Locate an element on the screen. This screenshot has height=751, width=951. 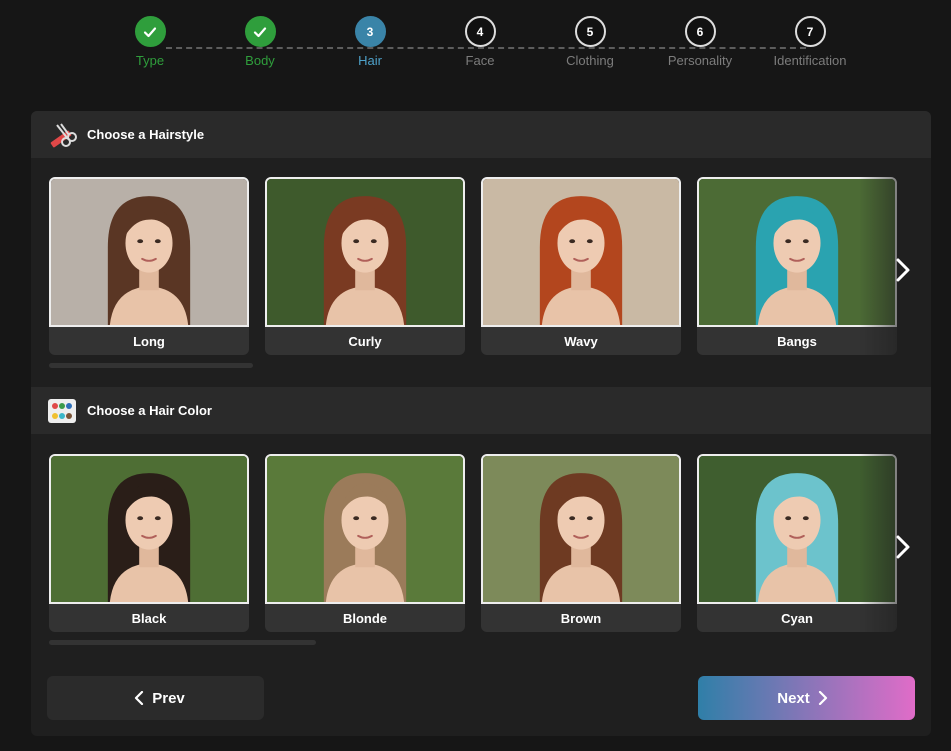
hairstyle-option-label: Long is located at coordinates (149, 341).